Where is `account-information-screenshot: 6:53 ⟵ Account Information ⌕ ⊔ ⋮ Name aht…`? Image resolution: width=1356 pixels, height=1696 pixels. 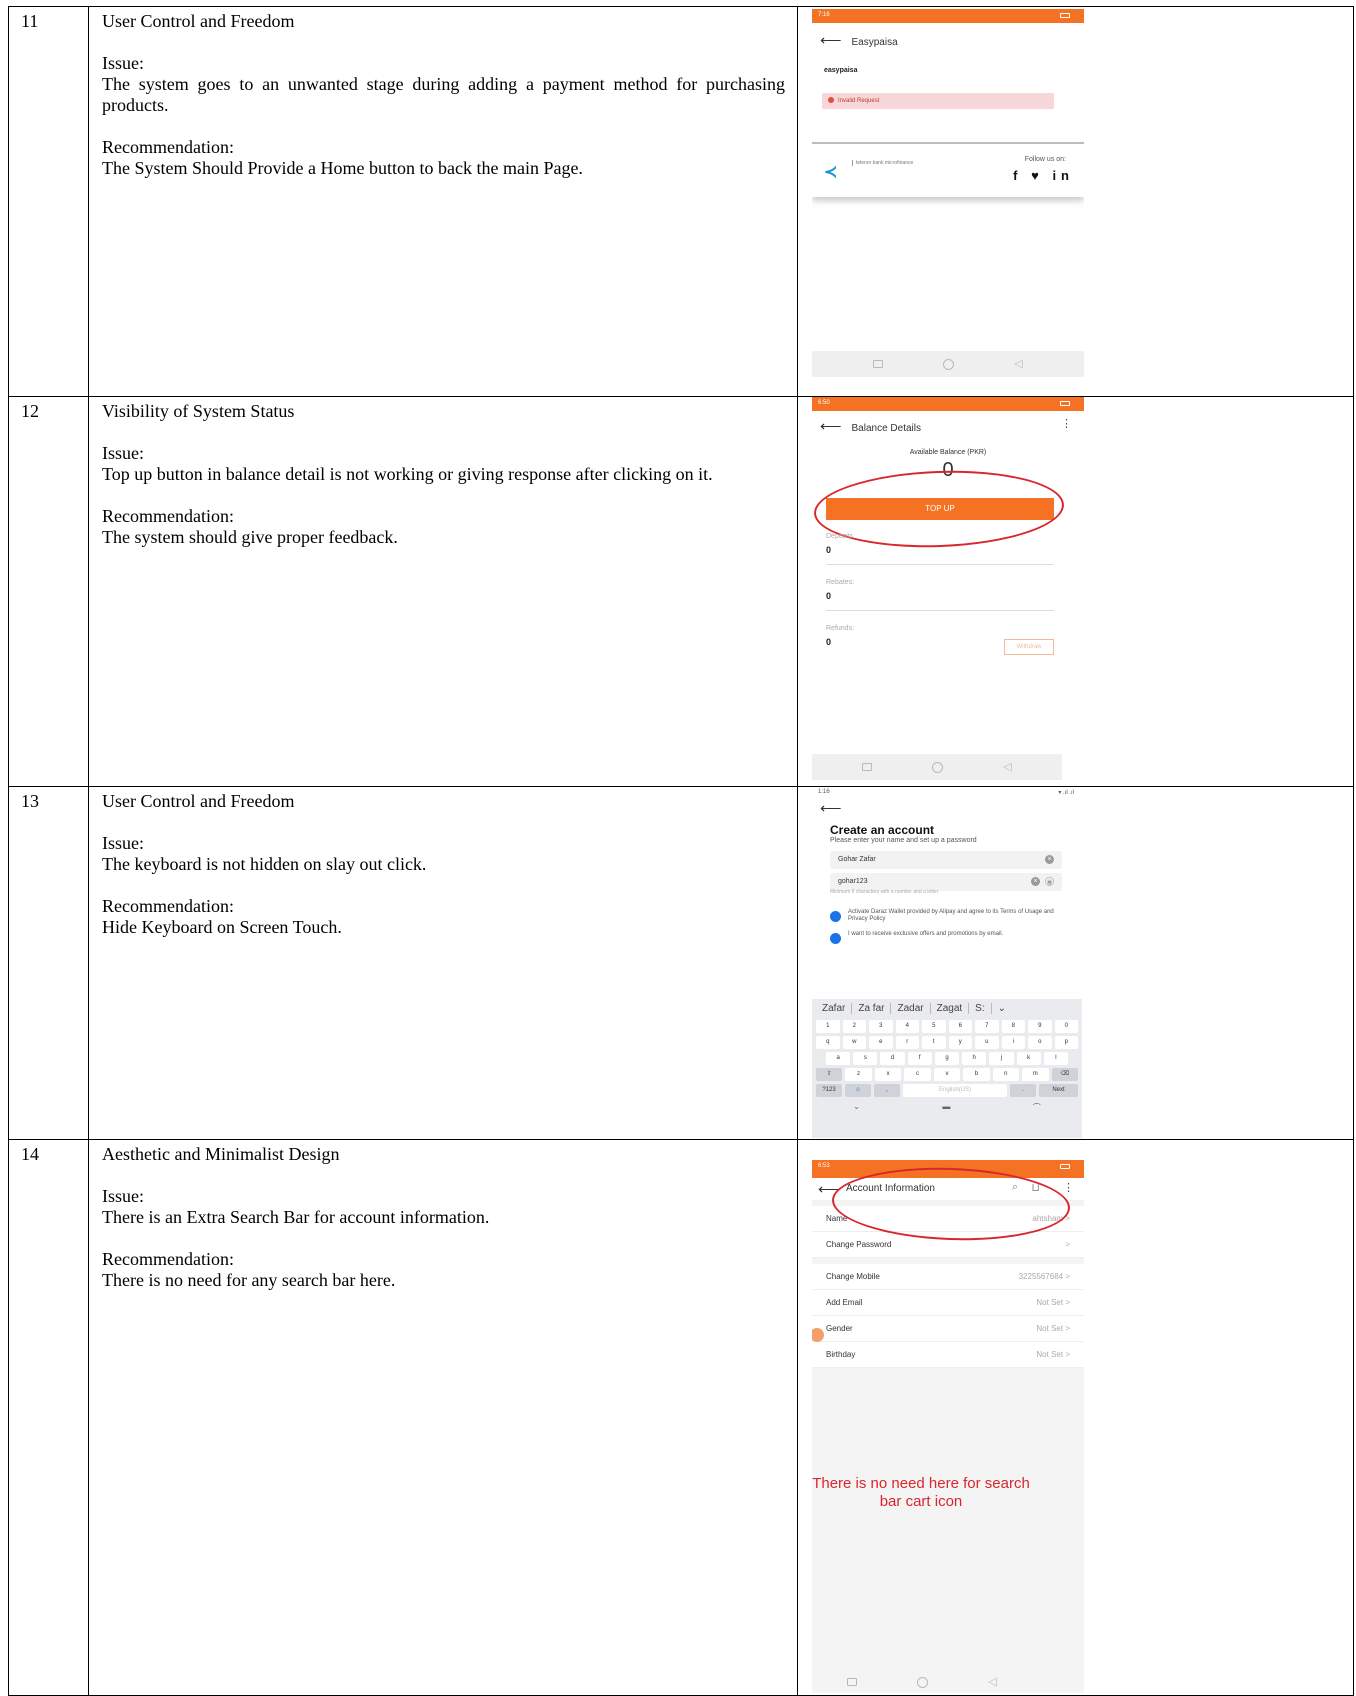 account-information-screenshot: 6:53 ⟵ Account Information ⌕ ⊔ ⋮ Name aht… is located at coordinates (948, 1426).